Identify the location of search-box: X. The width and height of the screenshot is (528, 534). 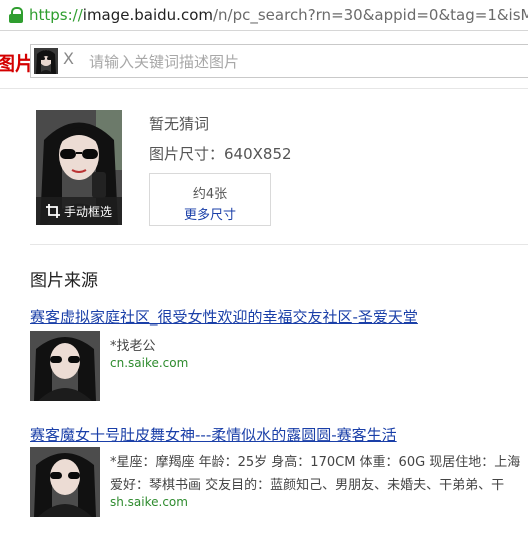
(279, 61).